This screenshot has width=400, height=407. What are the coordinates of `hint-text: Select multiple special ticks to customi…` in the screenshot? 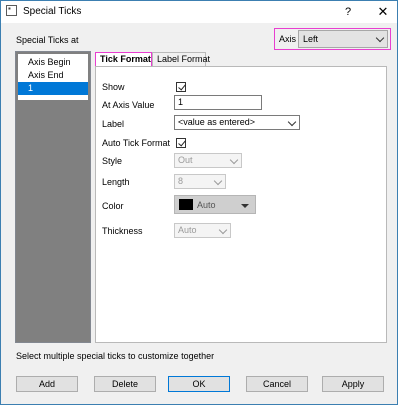 It's located at (115, 356).